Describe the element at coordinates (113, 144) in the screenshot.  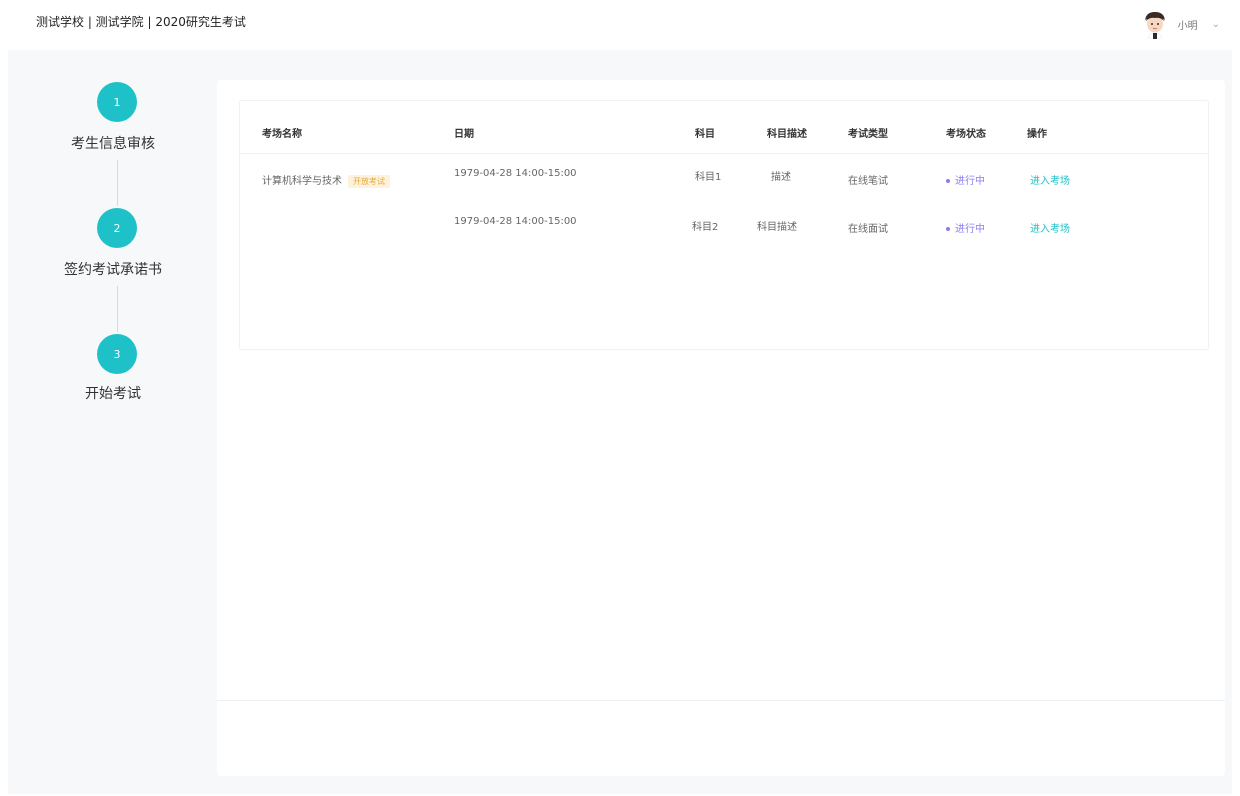
I see `step-1-label: 考生信息审核` at that location.